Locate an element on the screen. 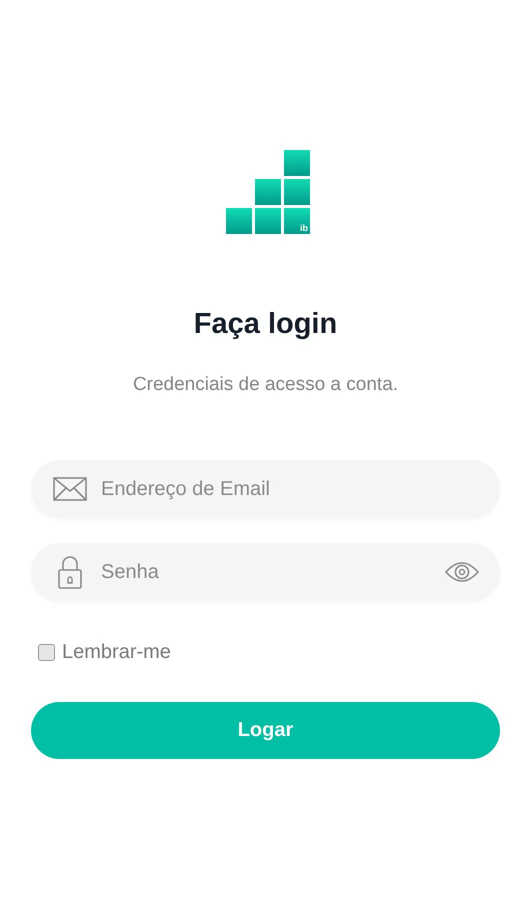 The width and height of the screenshot is (524, 900). email-field: Endereço de Email is located at coordinates (290, 489).